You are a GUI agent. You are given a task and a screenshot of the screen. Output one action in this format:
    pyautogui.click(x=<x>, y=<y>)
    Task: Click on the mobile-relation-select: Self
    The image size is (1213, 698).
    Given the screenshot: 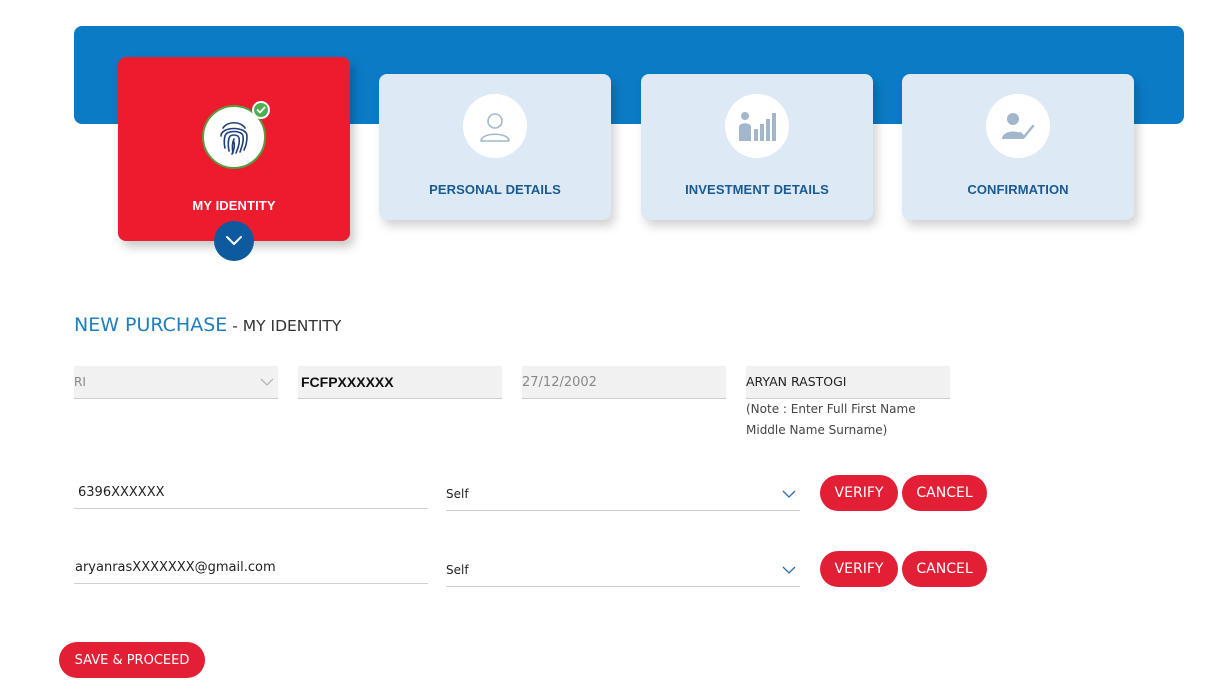 What is the action you would take?
    pyautogui.click(x=623, y=494)
    